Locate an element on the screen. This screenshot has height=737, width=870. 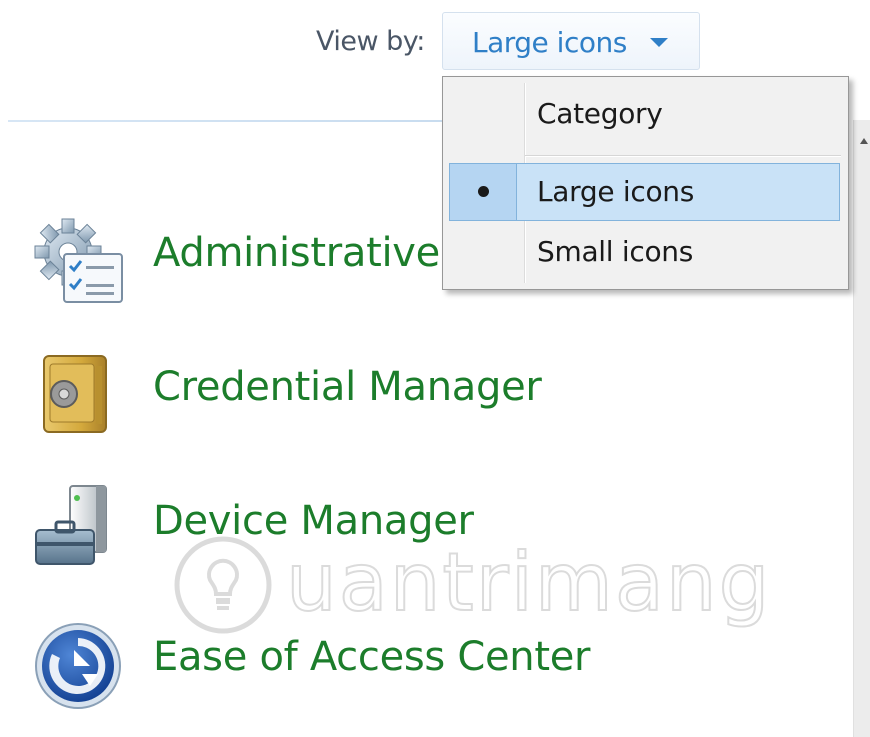
menu-item-label: Large icons is located at coordinates (616, 191).